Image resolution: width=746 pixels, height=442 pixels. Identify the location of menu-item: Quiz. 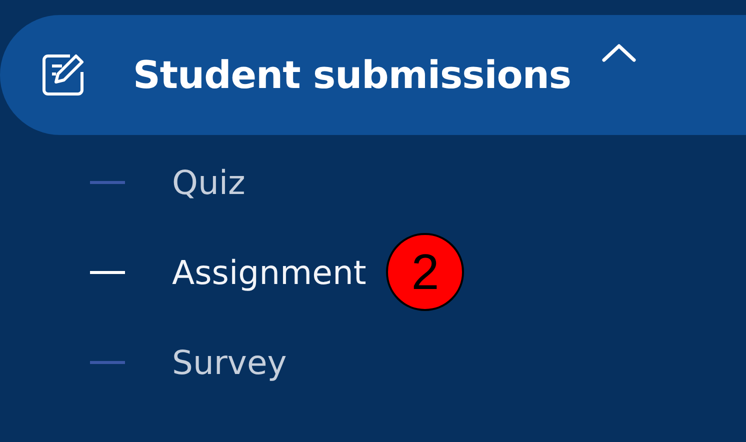
(209, 182).